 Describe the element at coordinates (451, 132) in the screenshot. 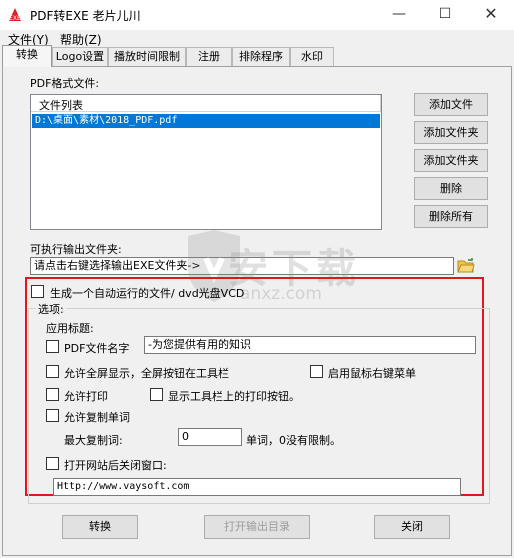

I see `add-folder-button: 添加文件夹` at that location.